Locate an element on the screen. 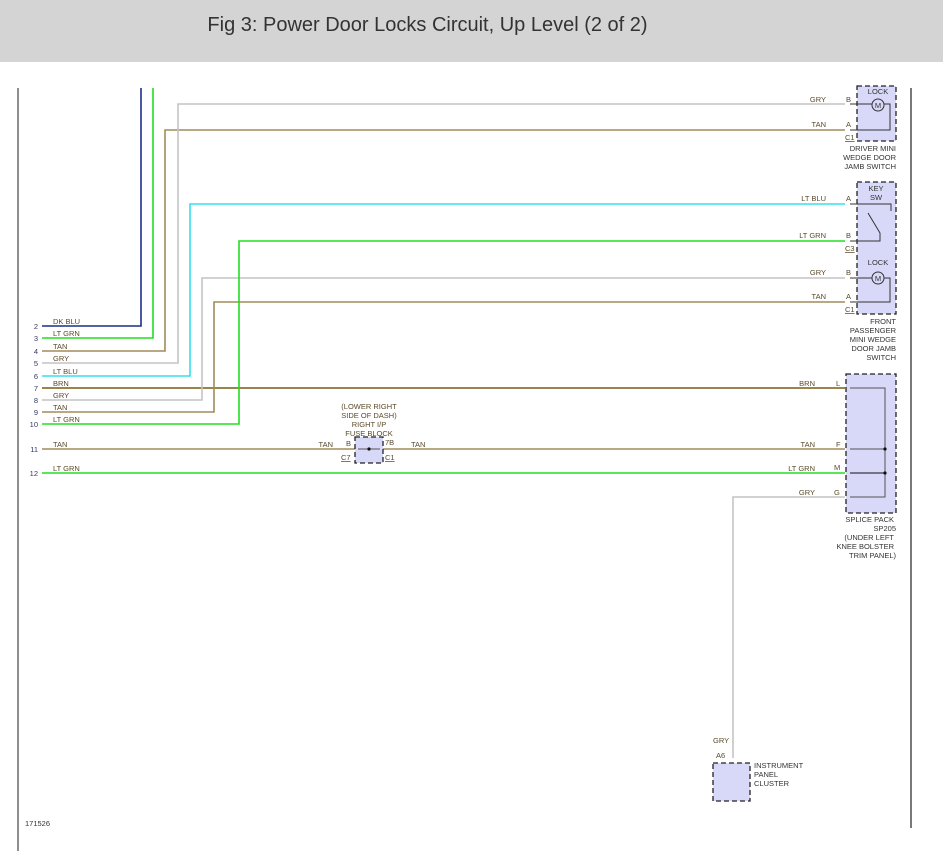 The height and width of the screenshot is (851, 943). wire-num: 5 is located at coordinates (36, 363).